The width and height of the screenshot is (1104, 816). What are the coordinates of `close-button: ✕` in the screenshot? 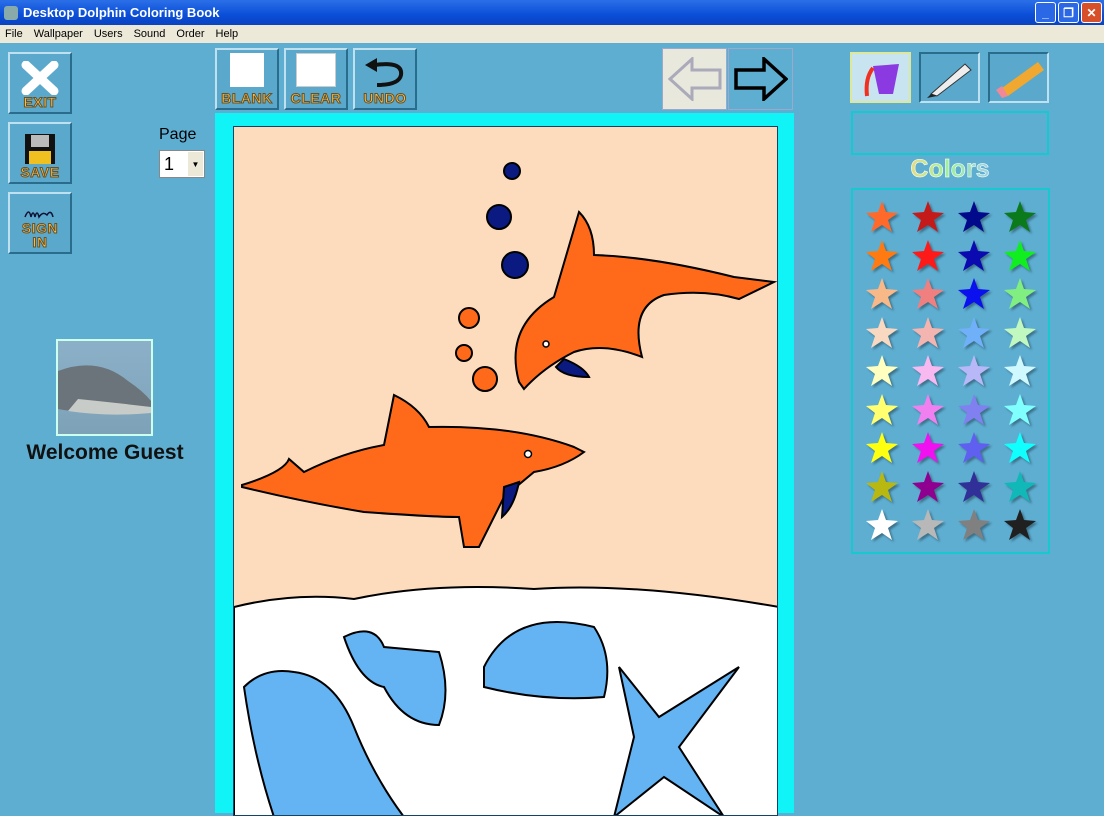 It's located at (1091, 12).